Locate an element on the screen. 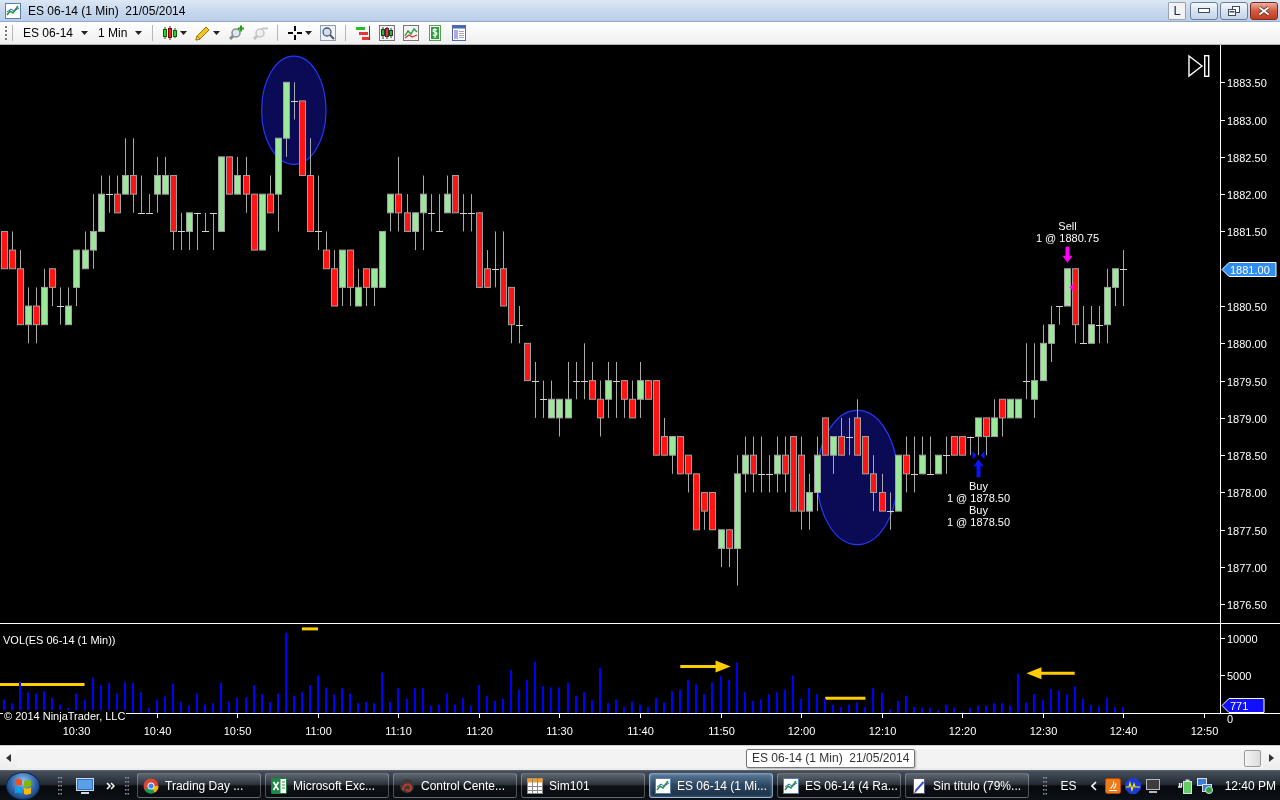 The width and height of the screenshot is (1280, 800). trade-label: Sell is located at coordinates (1067, 225).